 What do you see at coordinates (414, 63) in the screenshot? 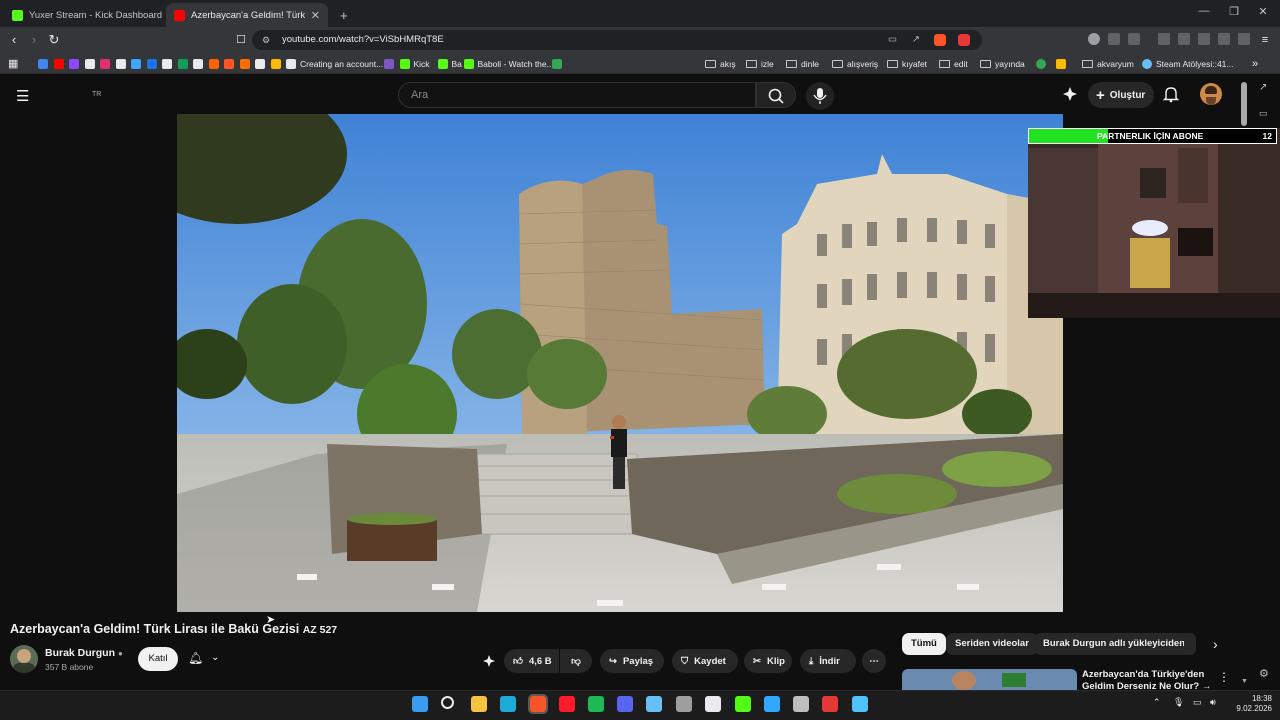
I see `bookmark-item: Kick` at bounding box center [414, 63].